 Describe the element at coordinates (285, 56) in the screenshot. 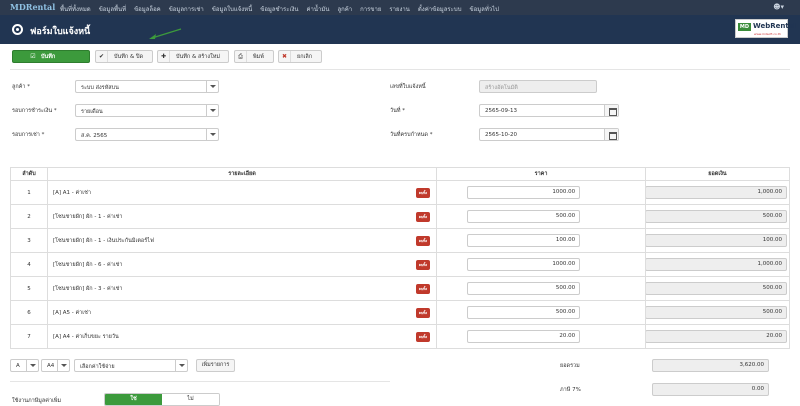

I see `cancel-icon: ✖` at that location.